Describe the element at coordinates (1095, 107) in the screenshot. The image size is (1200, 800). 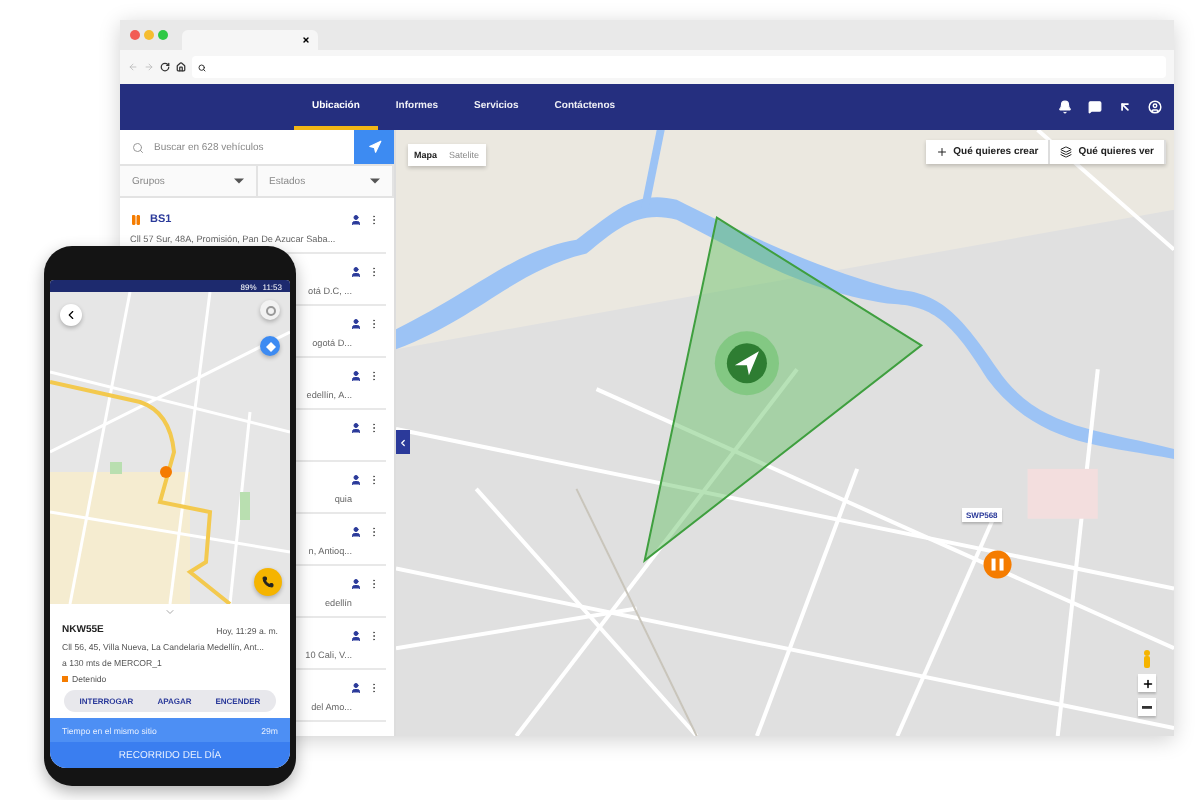
I see `chat-icon` at that location.